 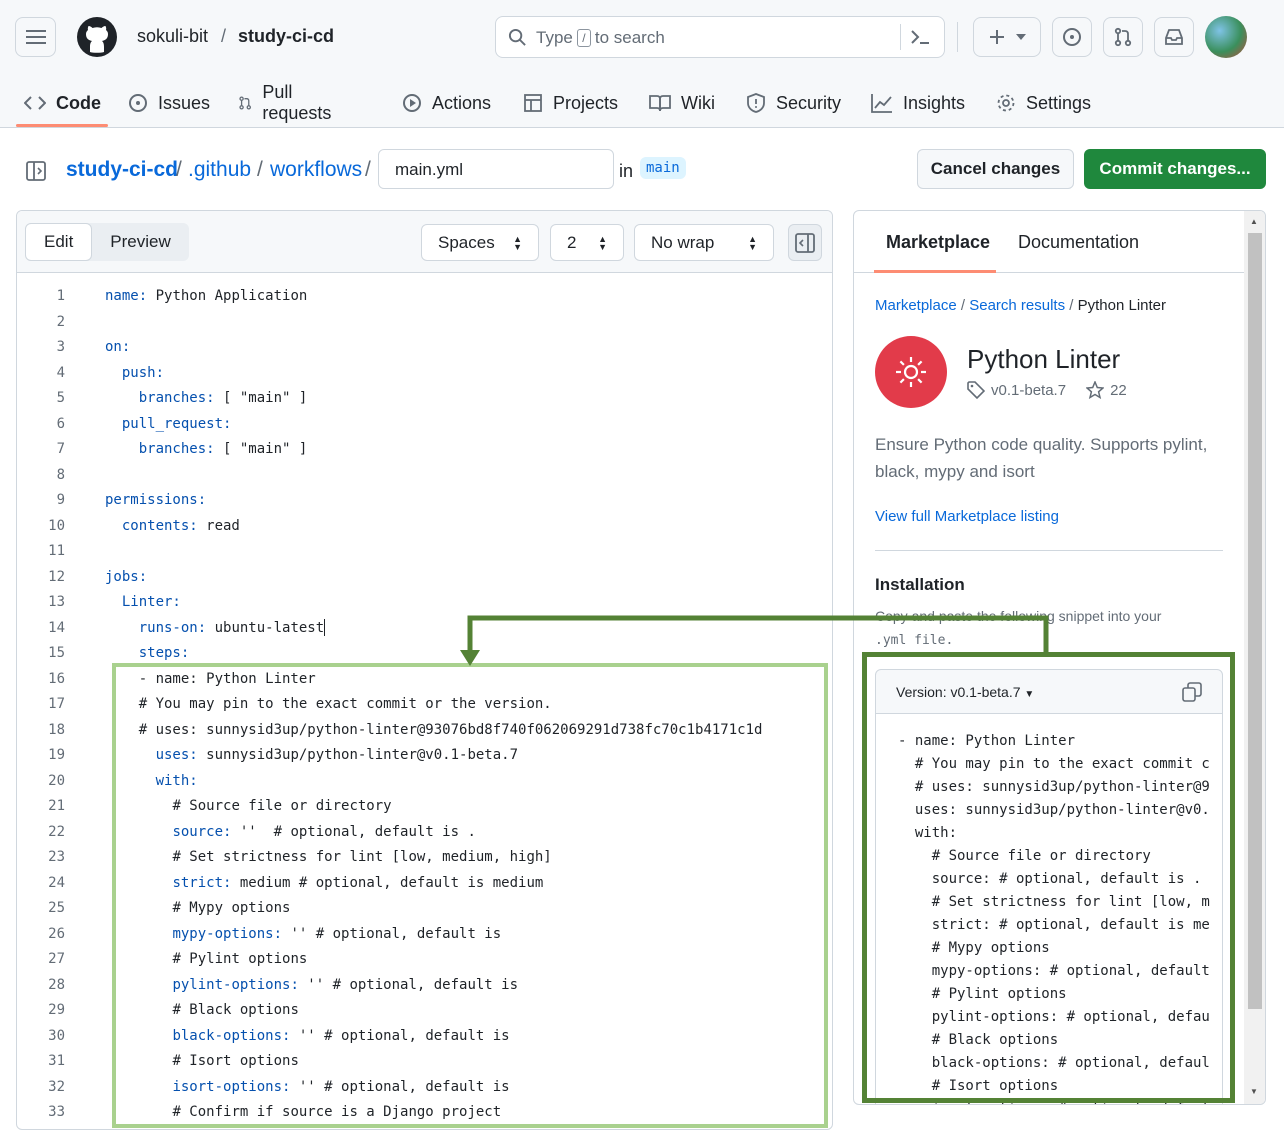 I want to click on line-number: 23, so click(x=56, y=857).